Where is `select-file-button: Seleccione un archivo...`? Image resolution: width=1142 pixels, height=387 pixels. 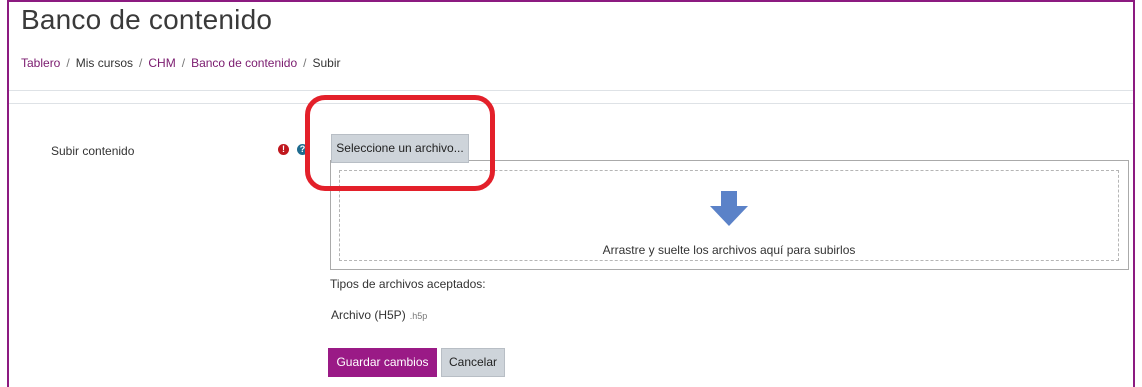
select-file-button: Seleccione un archivo... is located at coordinates (400, 148).